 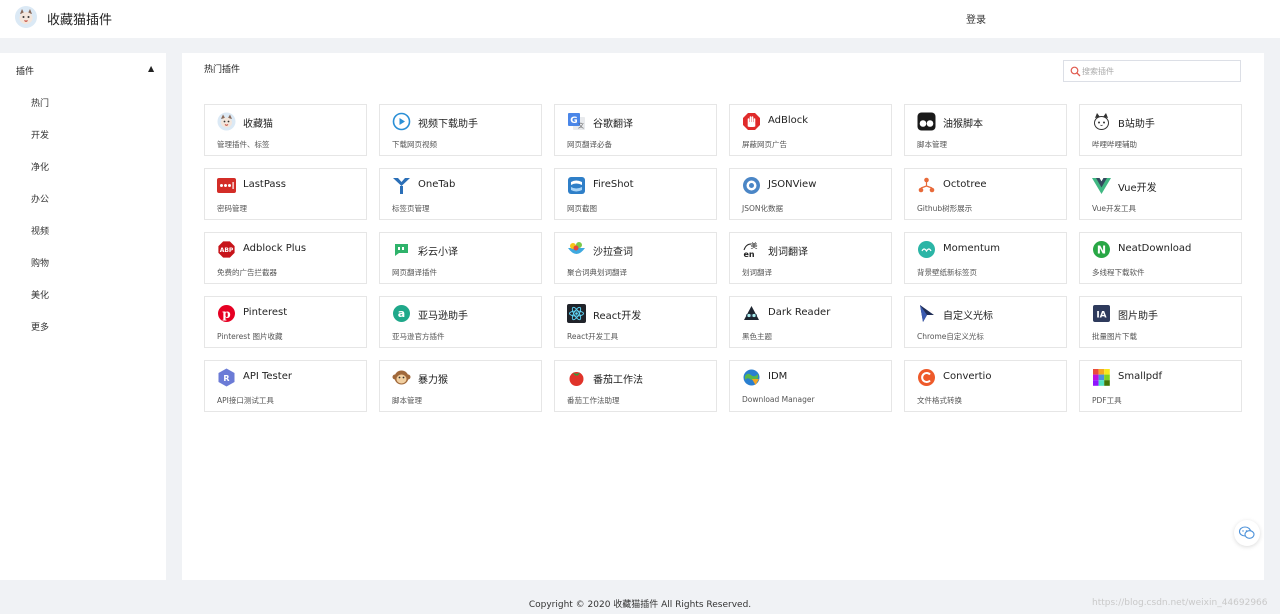 What do you see at coordinates (1247, 533) in the screenshot?
I see `wechat-button` at bounding box center [1247, 533].